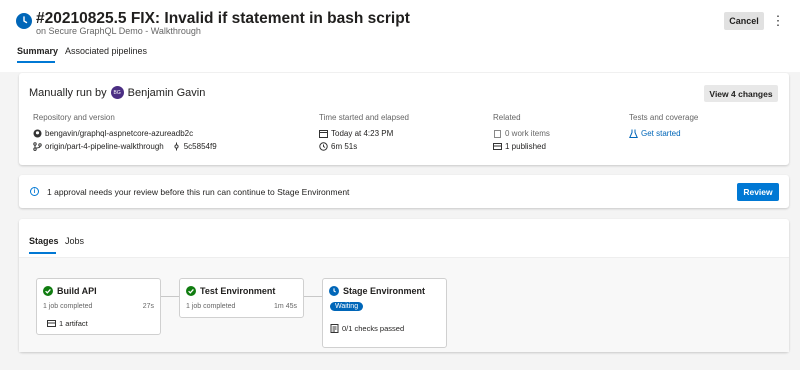 Image resolution: width=800 pixels, height=370 pixels. Describe the element at coordinates (148, 306) in the screenshot. I see `stage-duration: 27s` at that location.